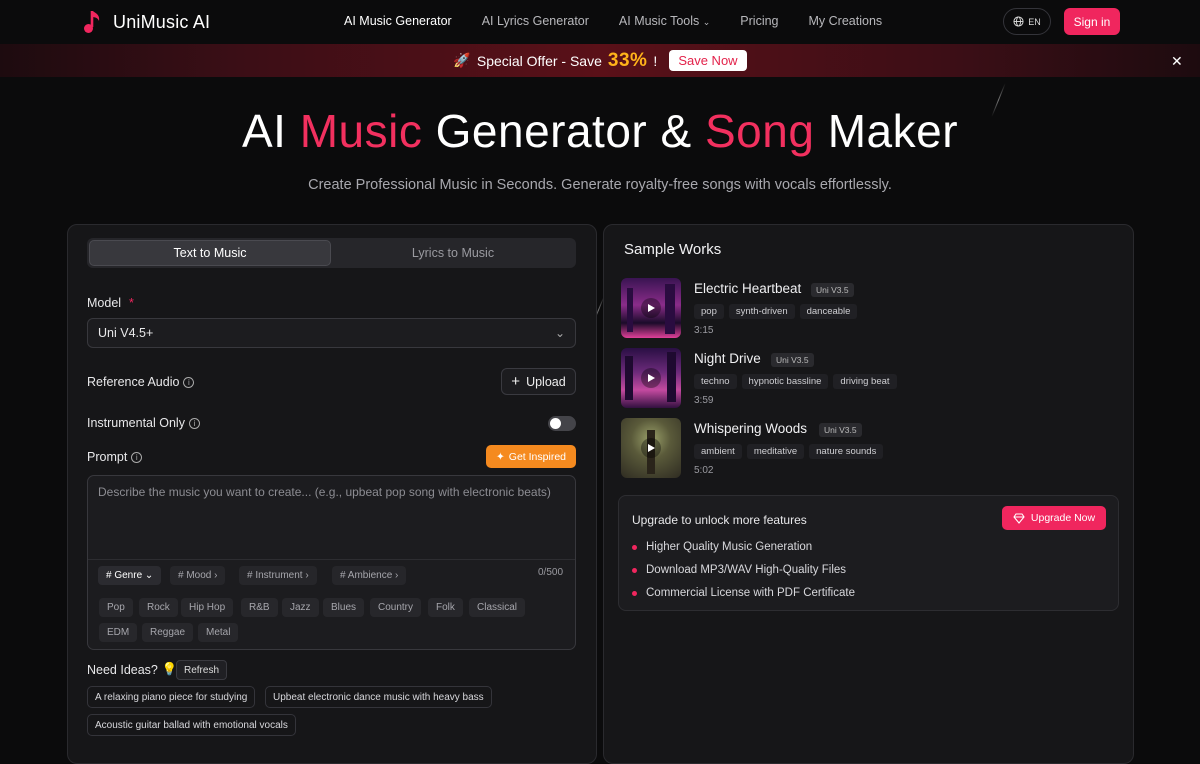 This screenshot has height=764, width=1200. What do you see at coordinates (1027, 21) in the screenshot?
I see `language-selector: EN` at bounding box center [1027, 21].